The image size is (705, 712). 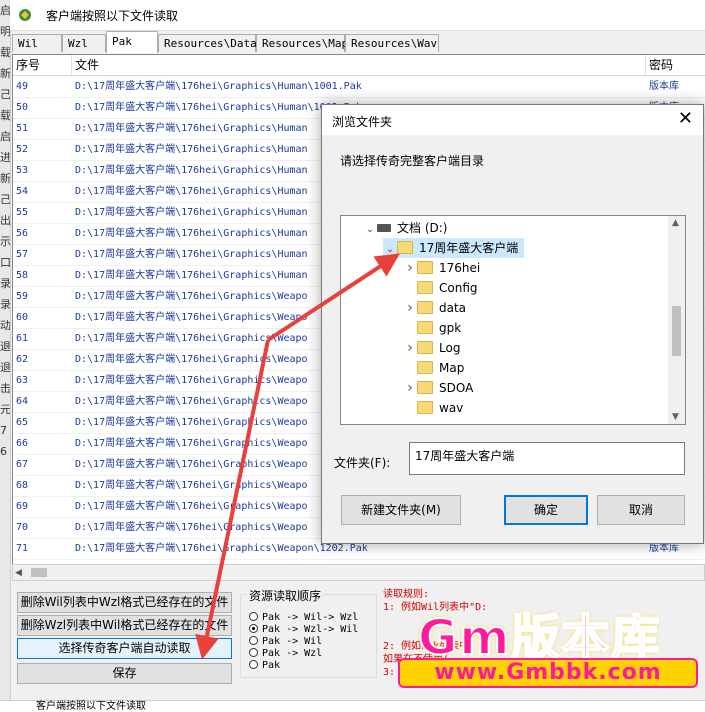 I want to click on resource-order-option: Pak -> Wzl, so click(x=285, y=654).